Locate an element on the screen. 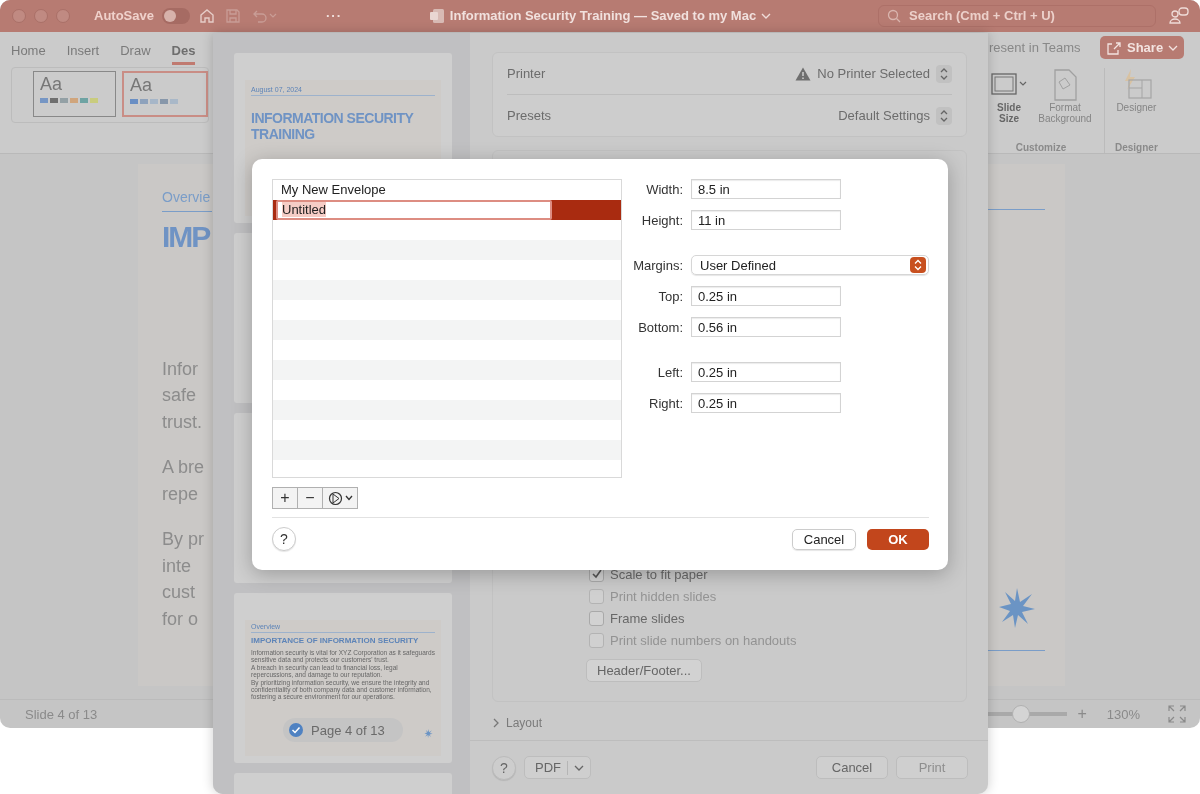 This screenshot has height=794, width=1200. field-label: Right: is located at coordinates (665, 403).